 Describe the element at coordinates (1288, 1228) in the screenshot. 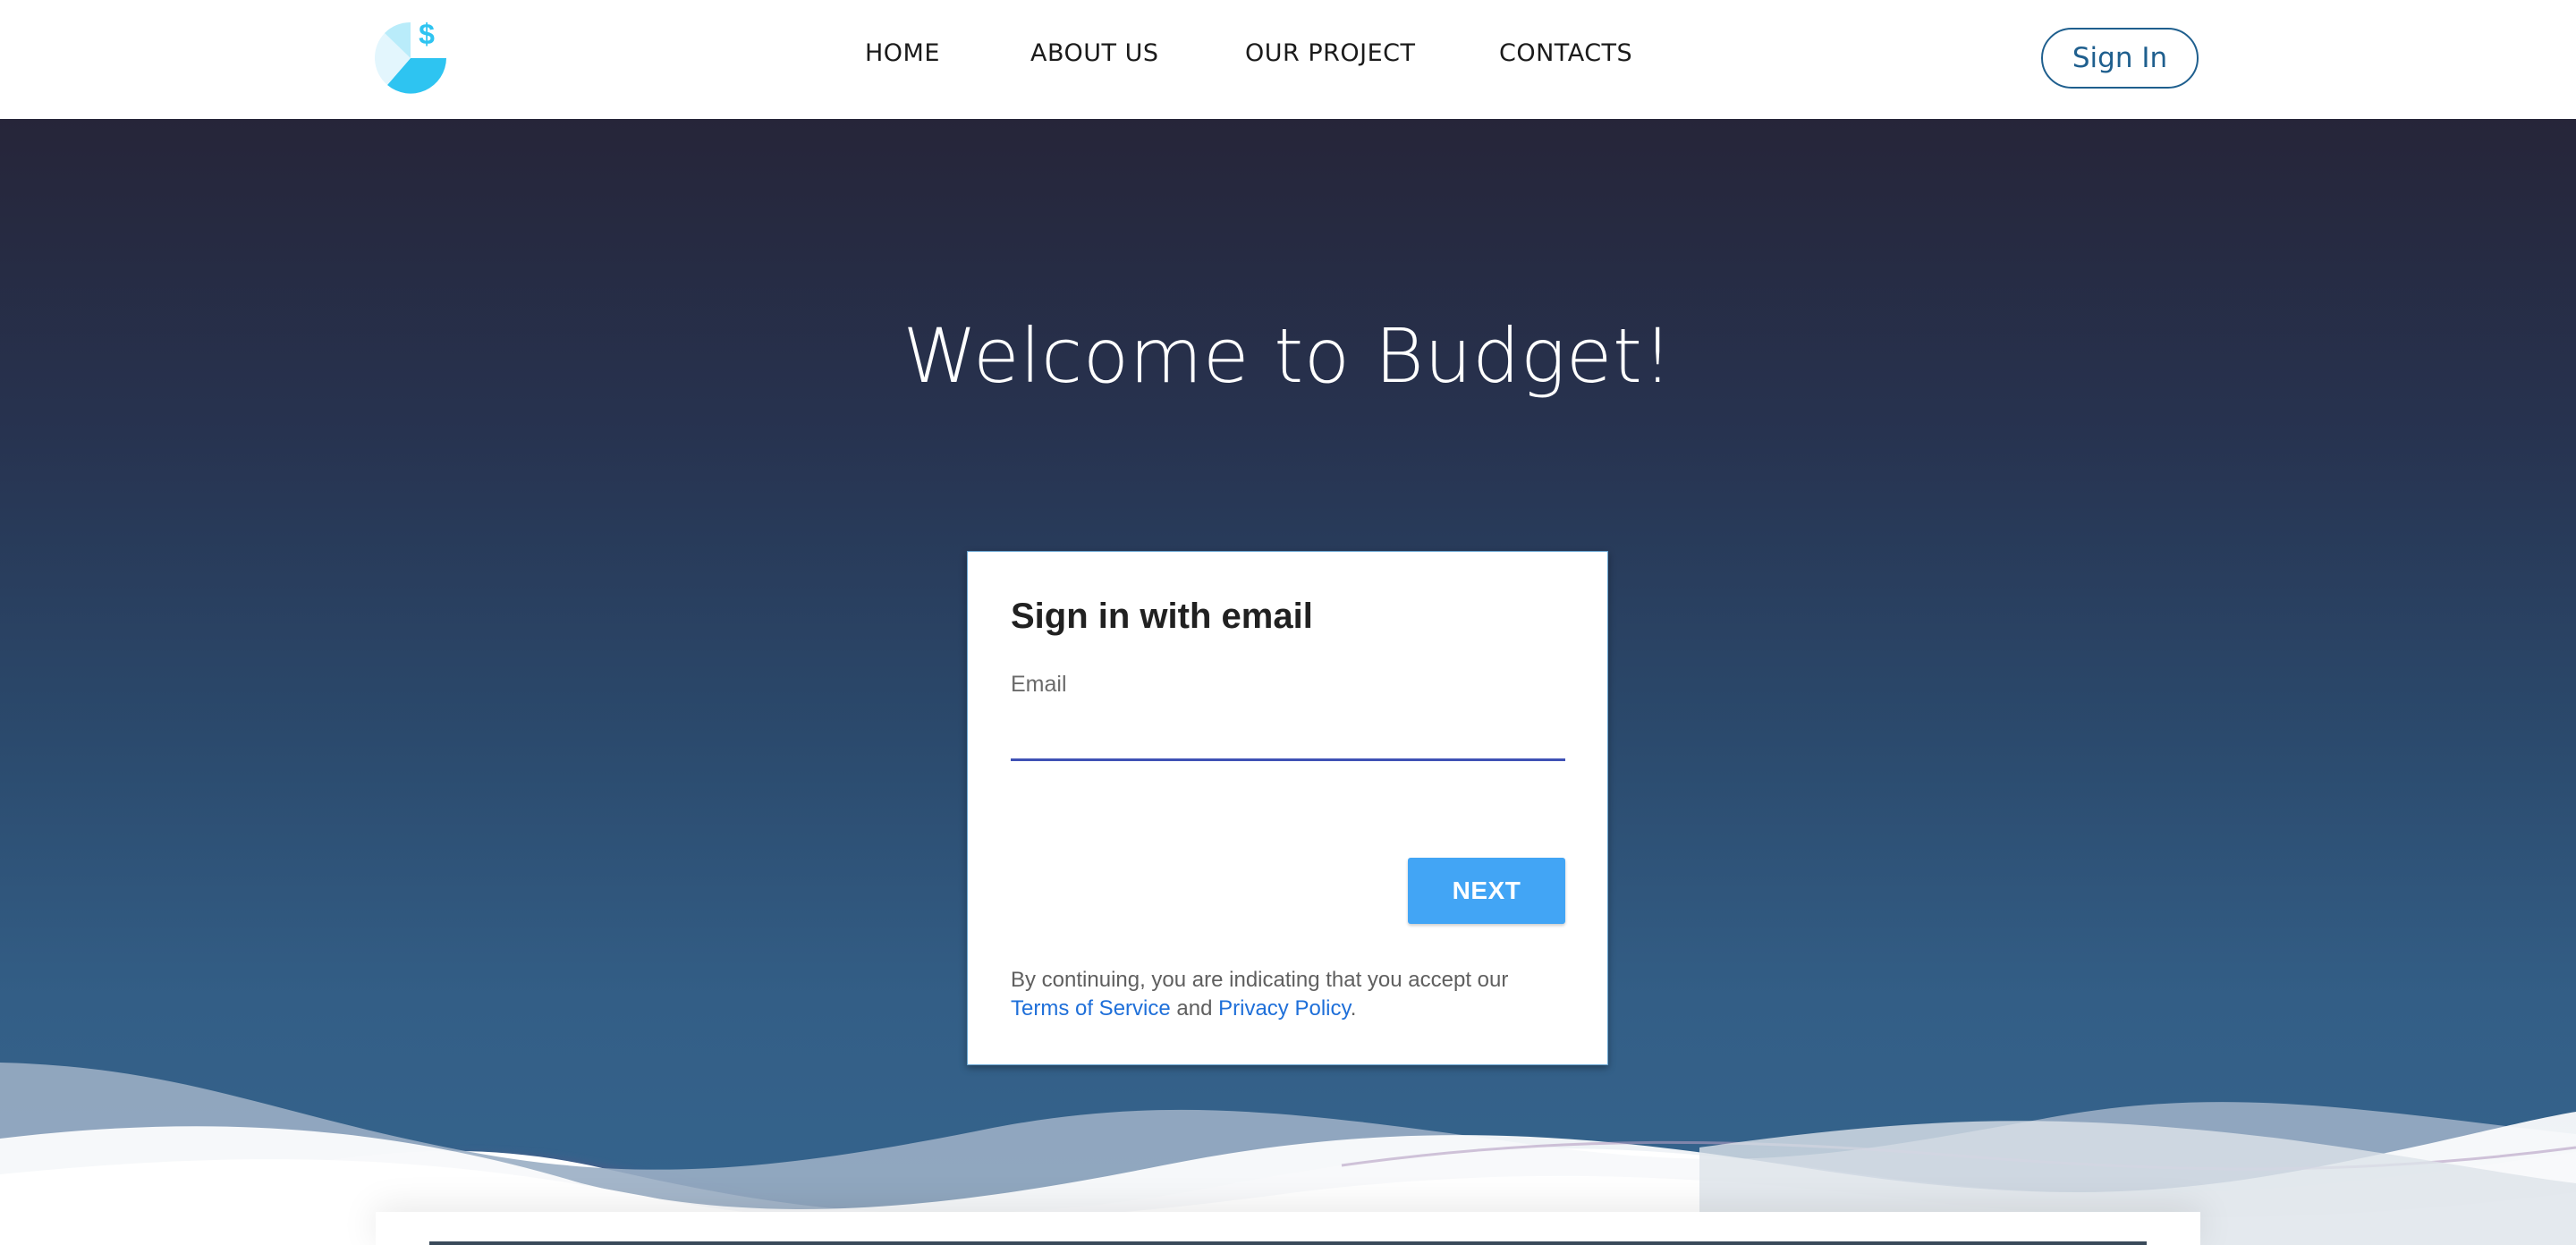

I see `bottom-content-panel` at that location.